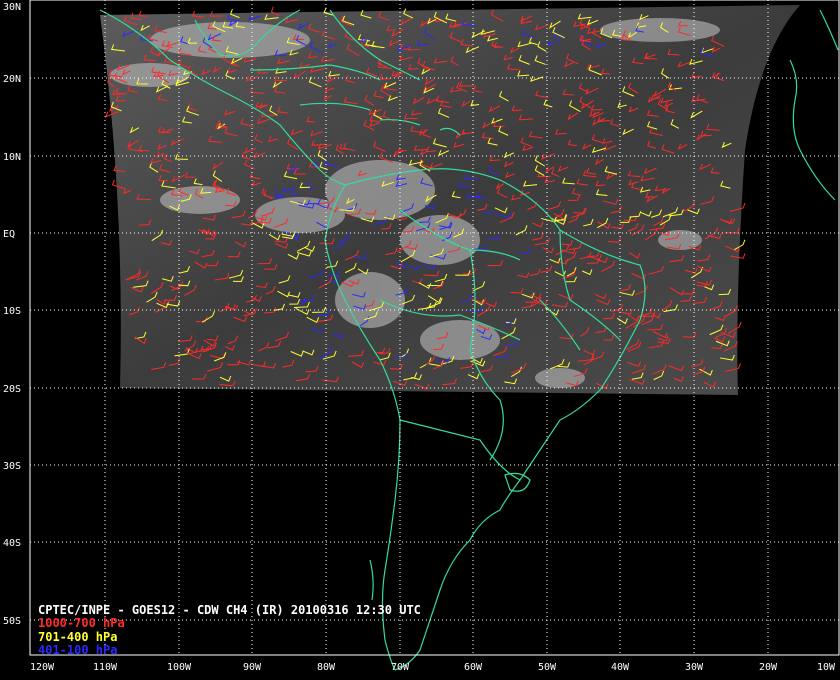 The width and height of the screenshot is (840, 680). Describe the element at coordinates (12, 621) in the screenshot. I see `lat-tick-label: 50S` at that location.